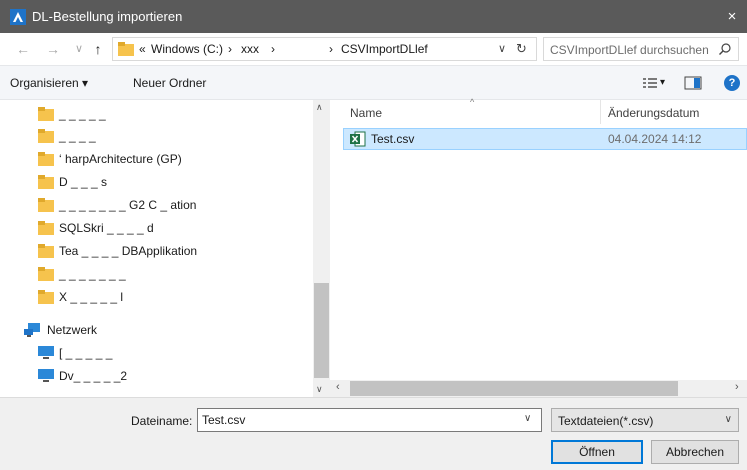 The width and height of the screenshot is (747, 470). Describe the element at coordinates (384, 49) in the screenshot. I see `breadcrumb-current-folder: CSVImportDLlef` at that location.